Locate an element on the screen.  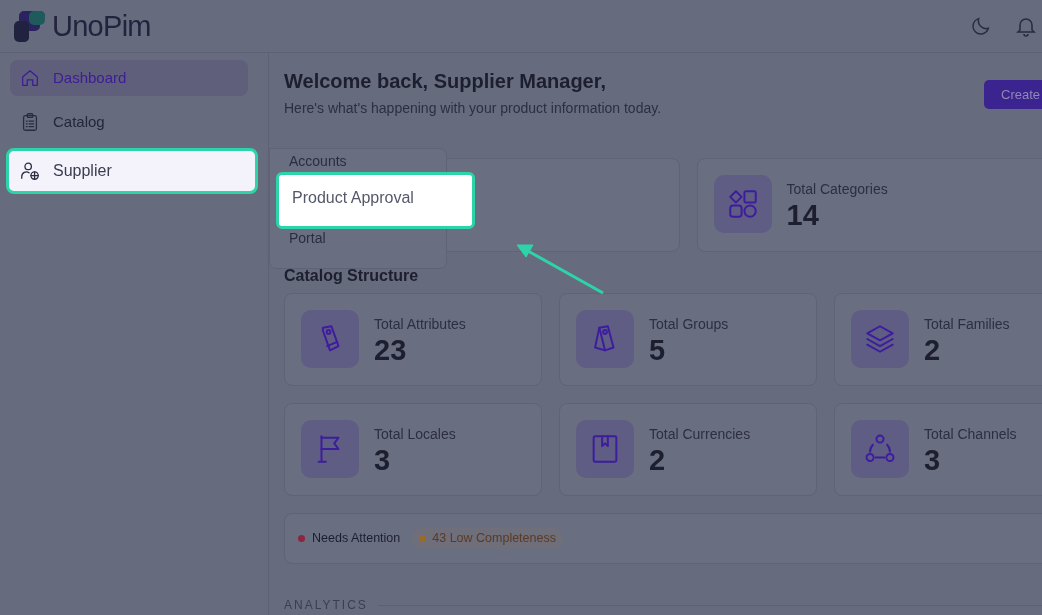
status-text: 43 Low Completeness is located at coordinates (494, 539).